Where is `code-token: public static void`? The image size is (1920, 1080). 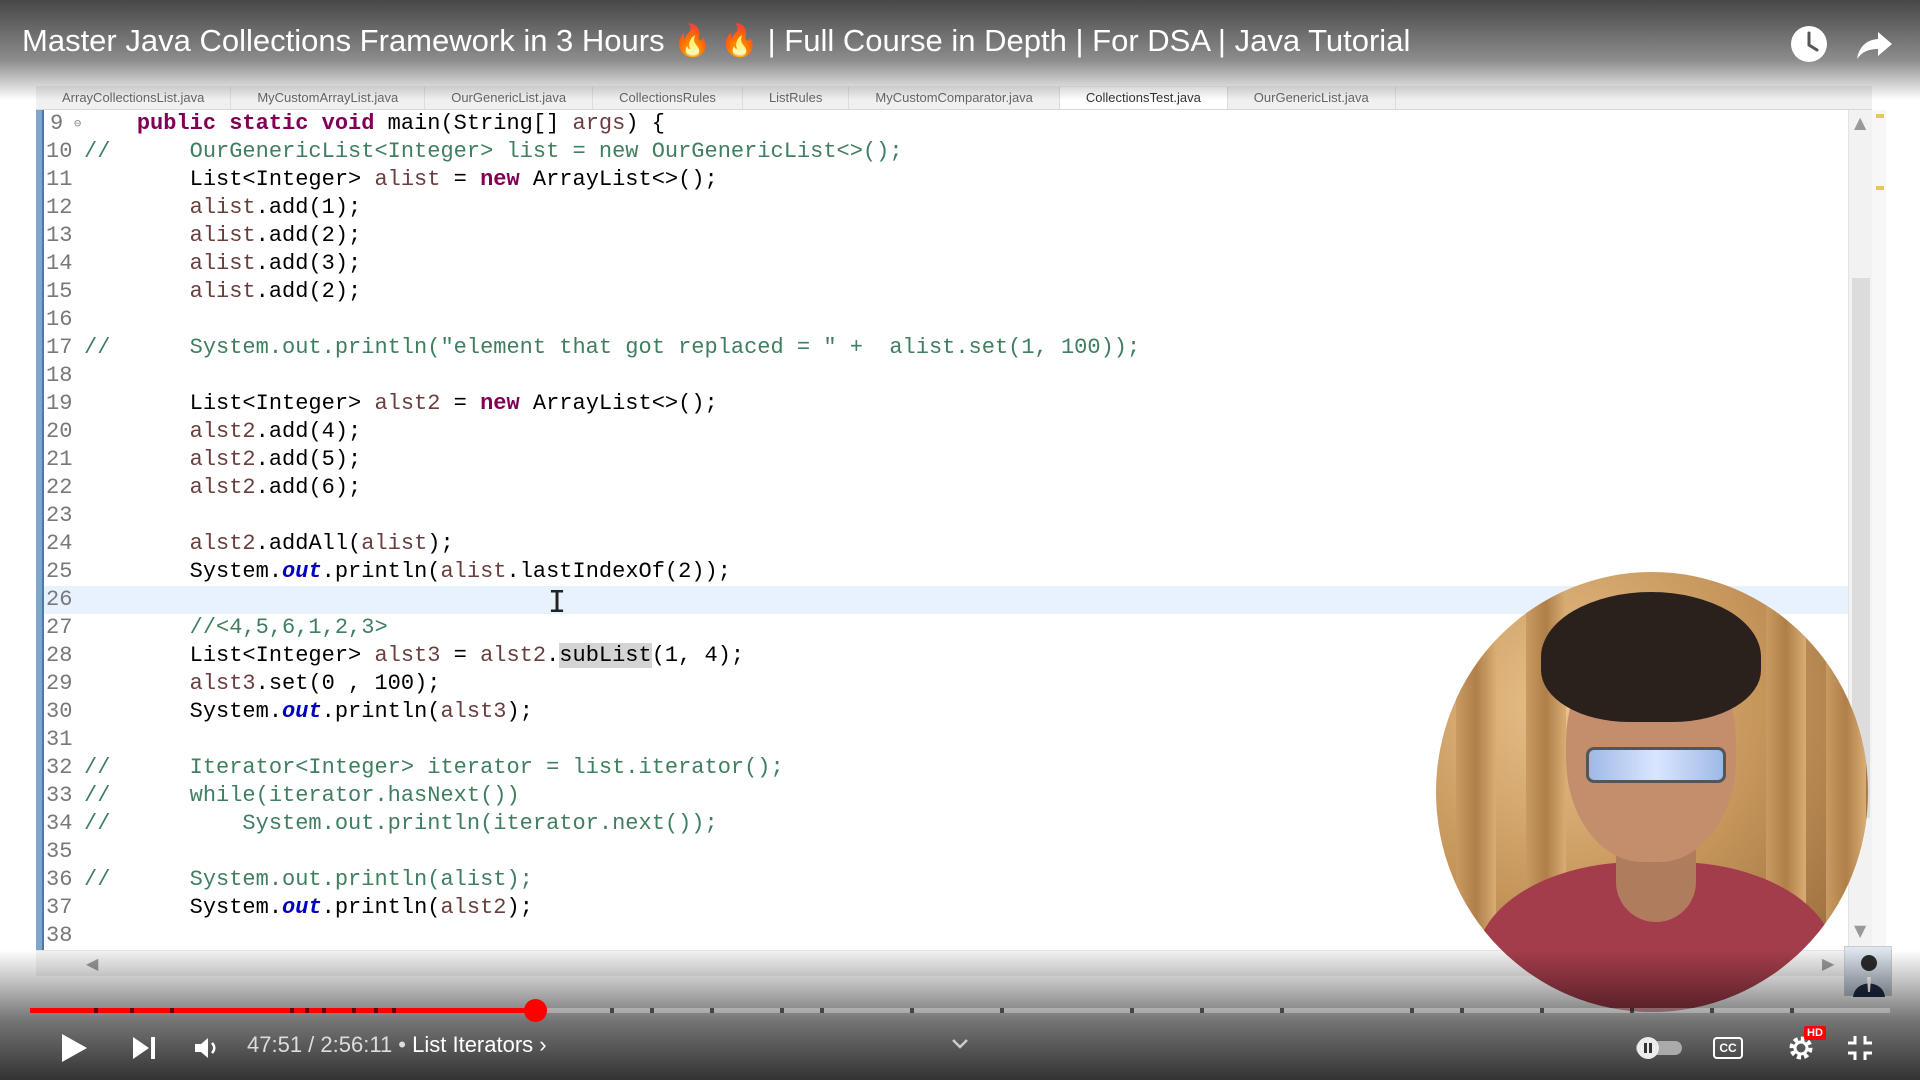 code-token: public static void is located at coordinates (255, 123).